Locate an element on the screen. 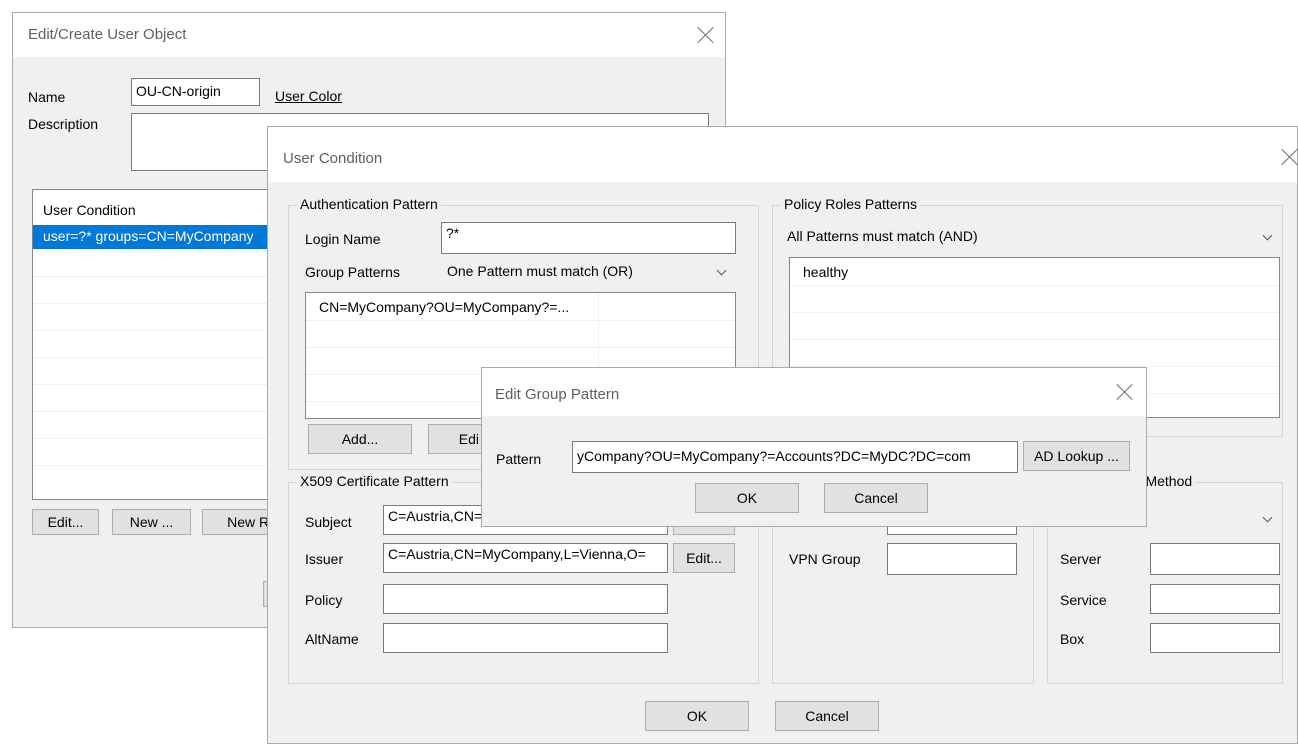 Image resolution: width=1298 pixels, height=744 pixels. issuer-field: C=Austria,CN=MyCompany,L=Vienna,O= is located at coordinates (525, 558).